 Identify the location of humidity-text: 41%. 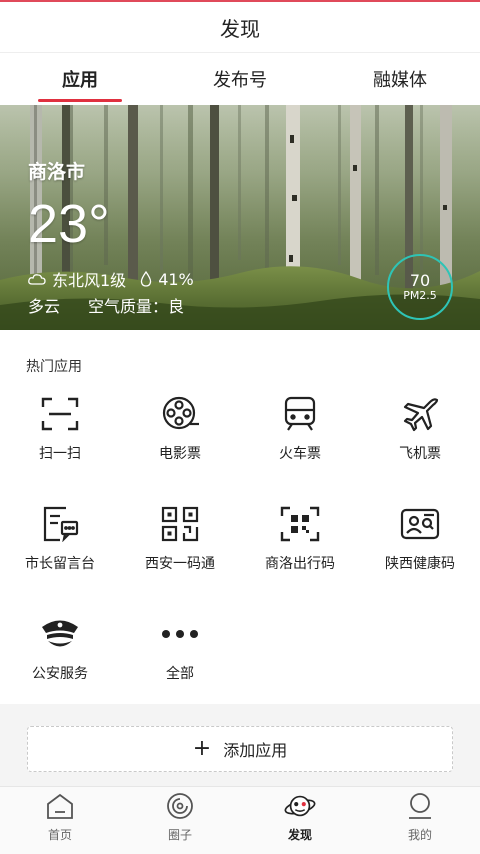
(176, 279).